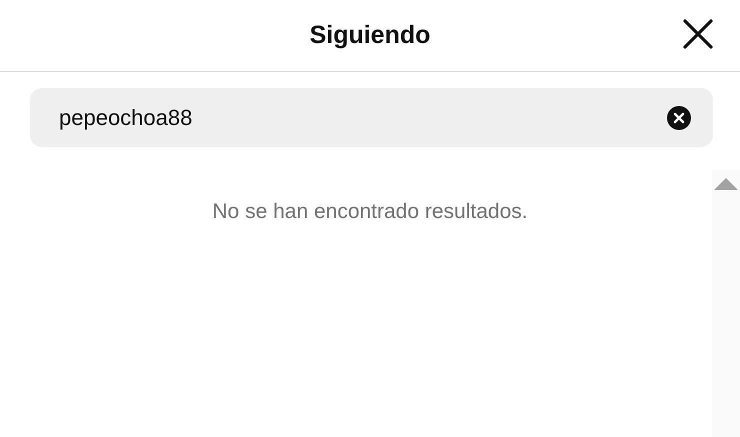 The height and width of the screenshot is (437, 740). I want to click on dialog-title: Siguiendo, so click(370, 35).